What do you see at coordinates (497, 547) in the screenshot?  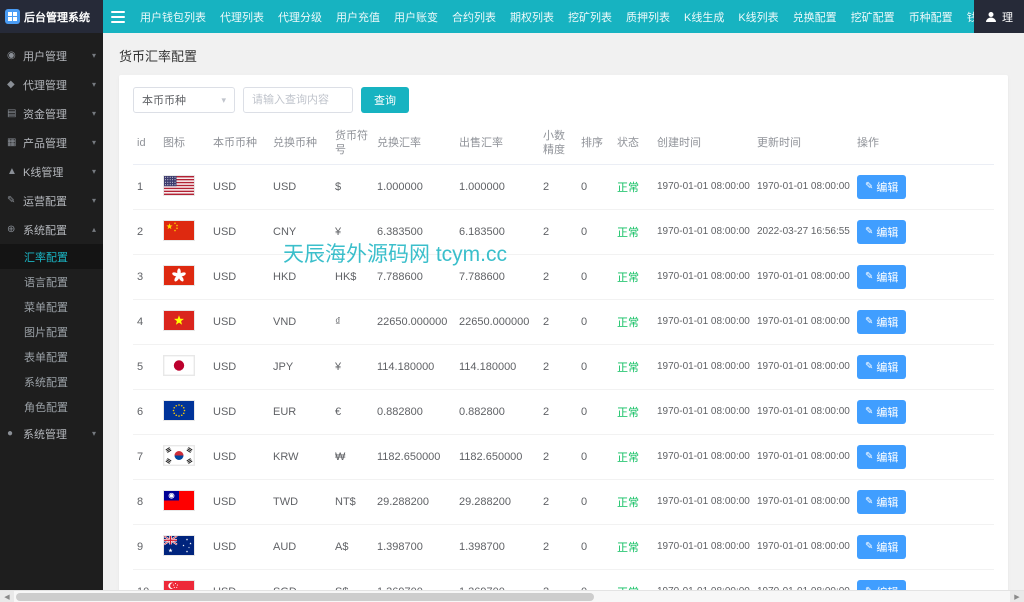 I see `cell-sell-rate: 1.398700` at bounding box center [497, 547].